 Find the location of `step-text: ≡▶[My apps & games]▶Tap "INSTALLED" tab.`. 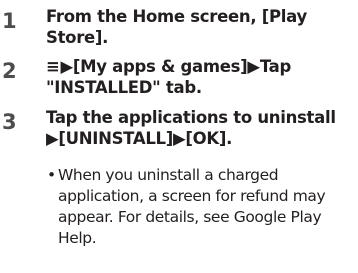

step-text: ≡▶[My apps & games]▶Tap "INSTALLED" tab. is located at coordinates (198, 77).